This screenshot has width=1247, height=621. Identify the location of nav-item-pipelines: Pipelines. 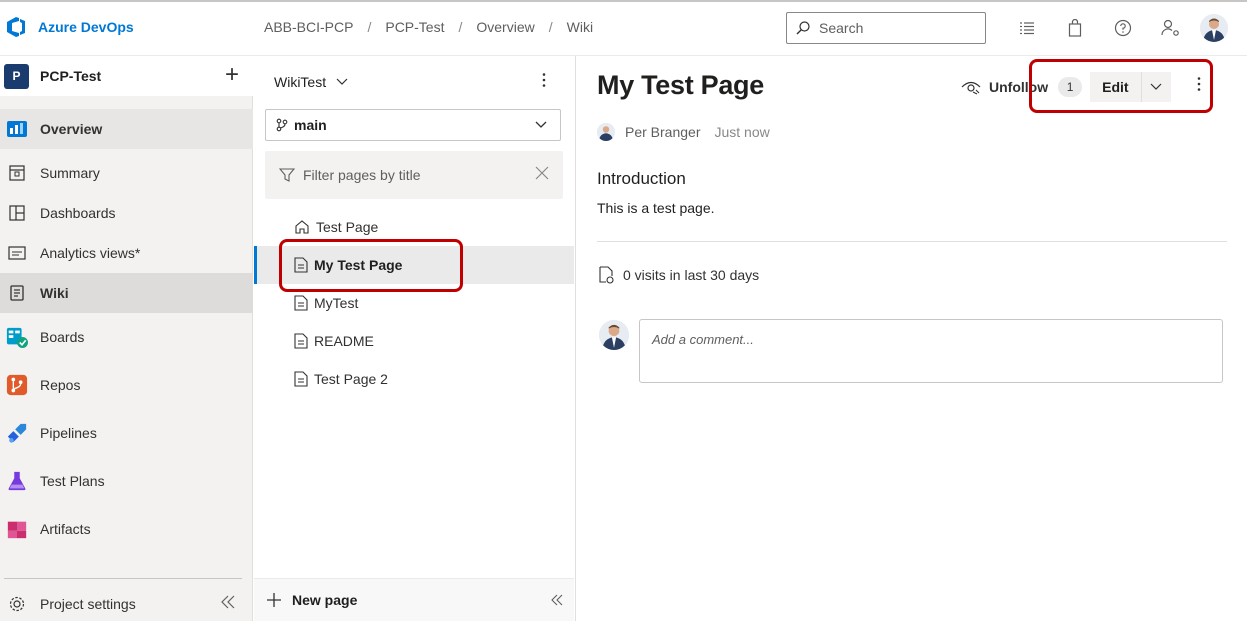
(126, 433).